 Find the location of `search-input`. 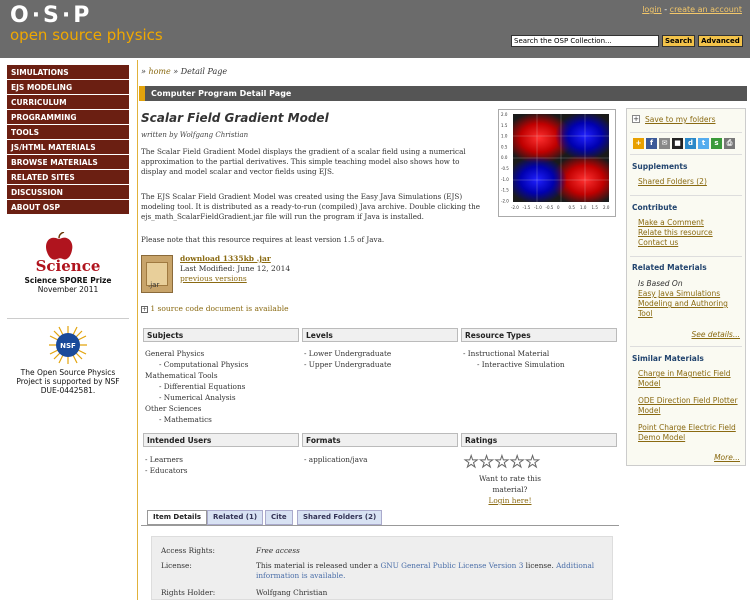

search-input is located at coordinates (585, 41).